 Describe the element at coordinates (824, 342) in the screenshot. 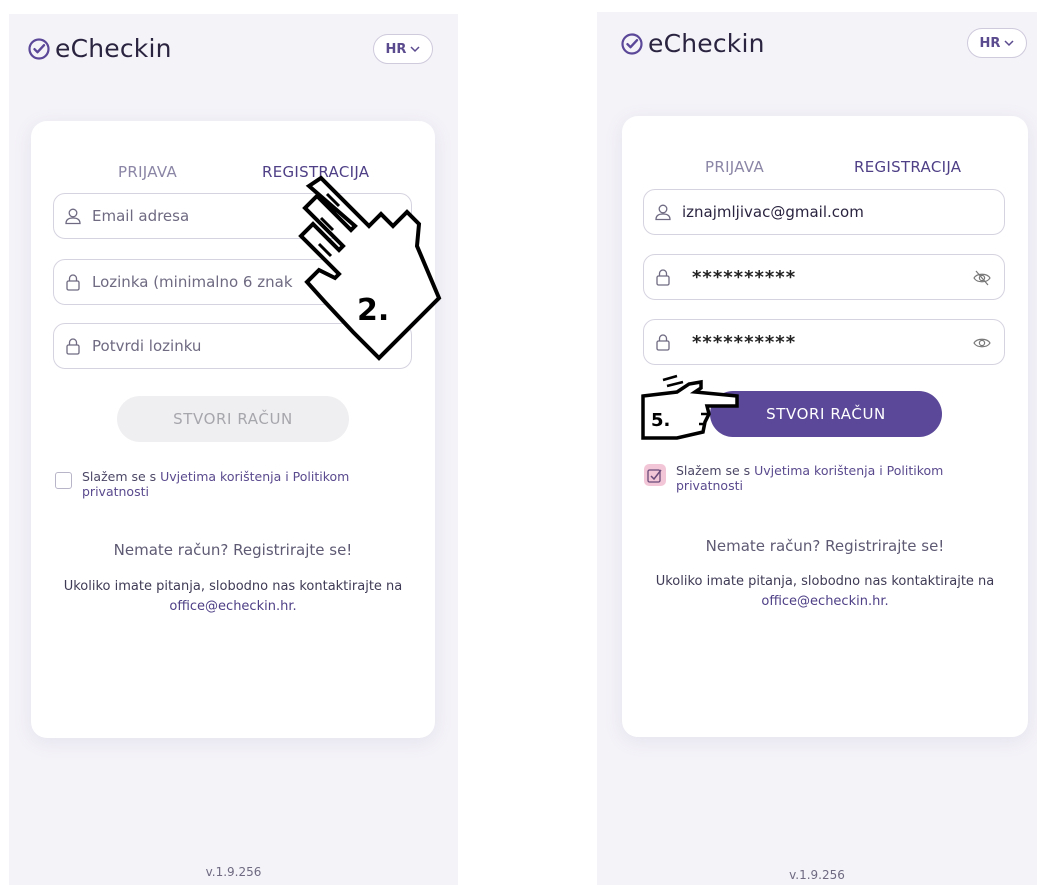

I see `confirm-password-field: **********` at that location.